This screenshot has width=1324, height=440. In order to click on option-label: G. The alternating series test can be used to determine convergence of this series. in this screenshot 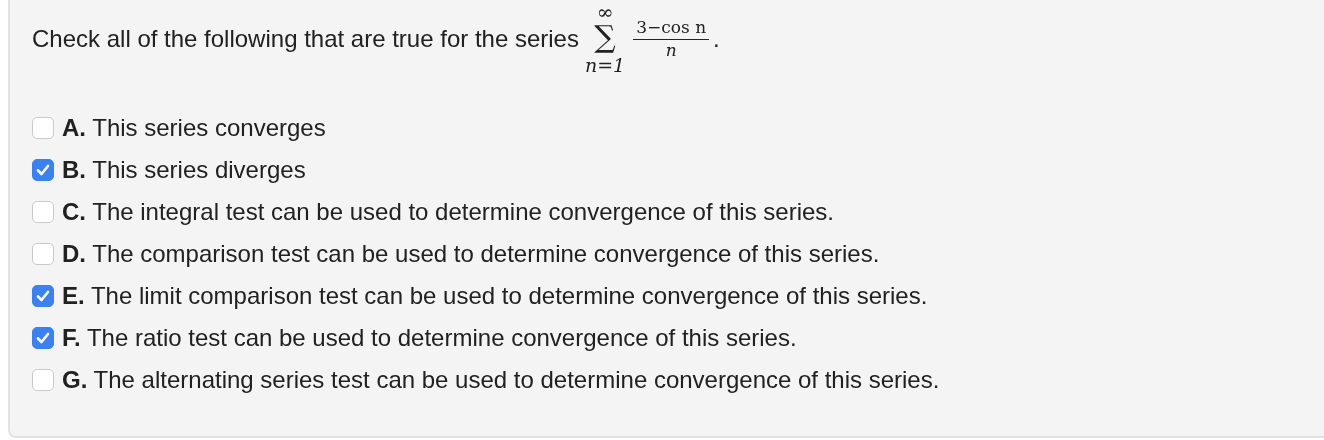, I will do `click(501, 380)`.